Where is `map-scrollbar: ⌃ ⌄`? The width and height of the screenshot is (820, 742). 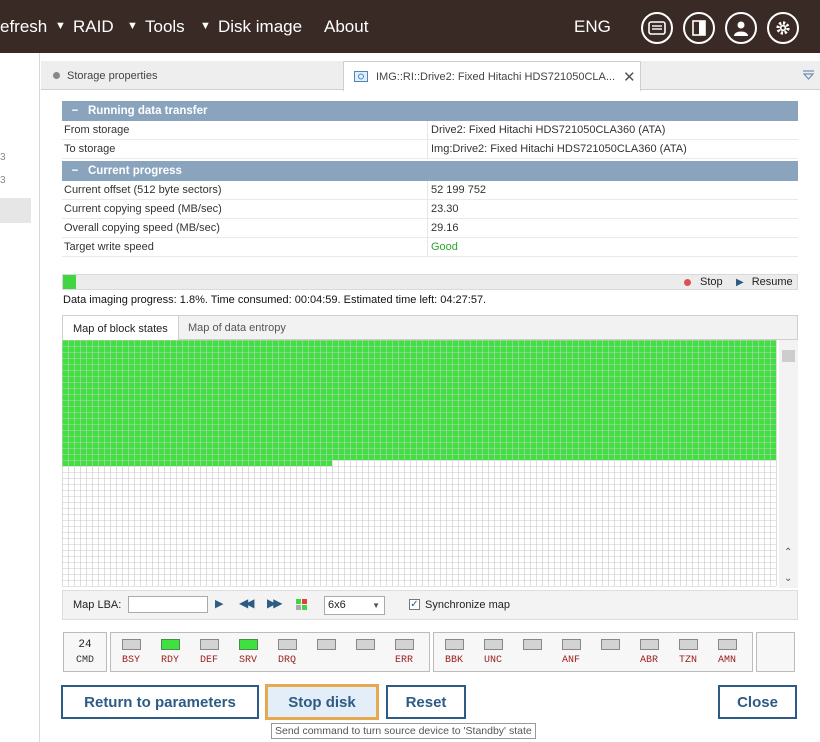
map-scrollbar: ⌃ ⌄ is located at coordinates (788, 464).